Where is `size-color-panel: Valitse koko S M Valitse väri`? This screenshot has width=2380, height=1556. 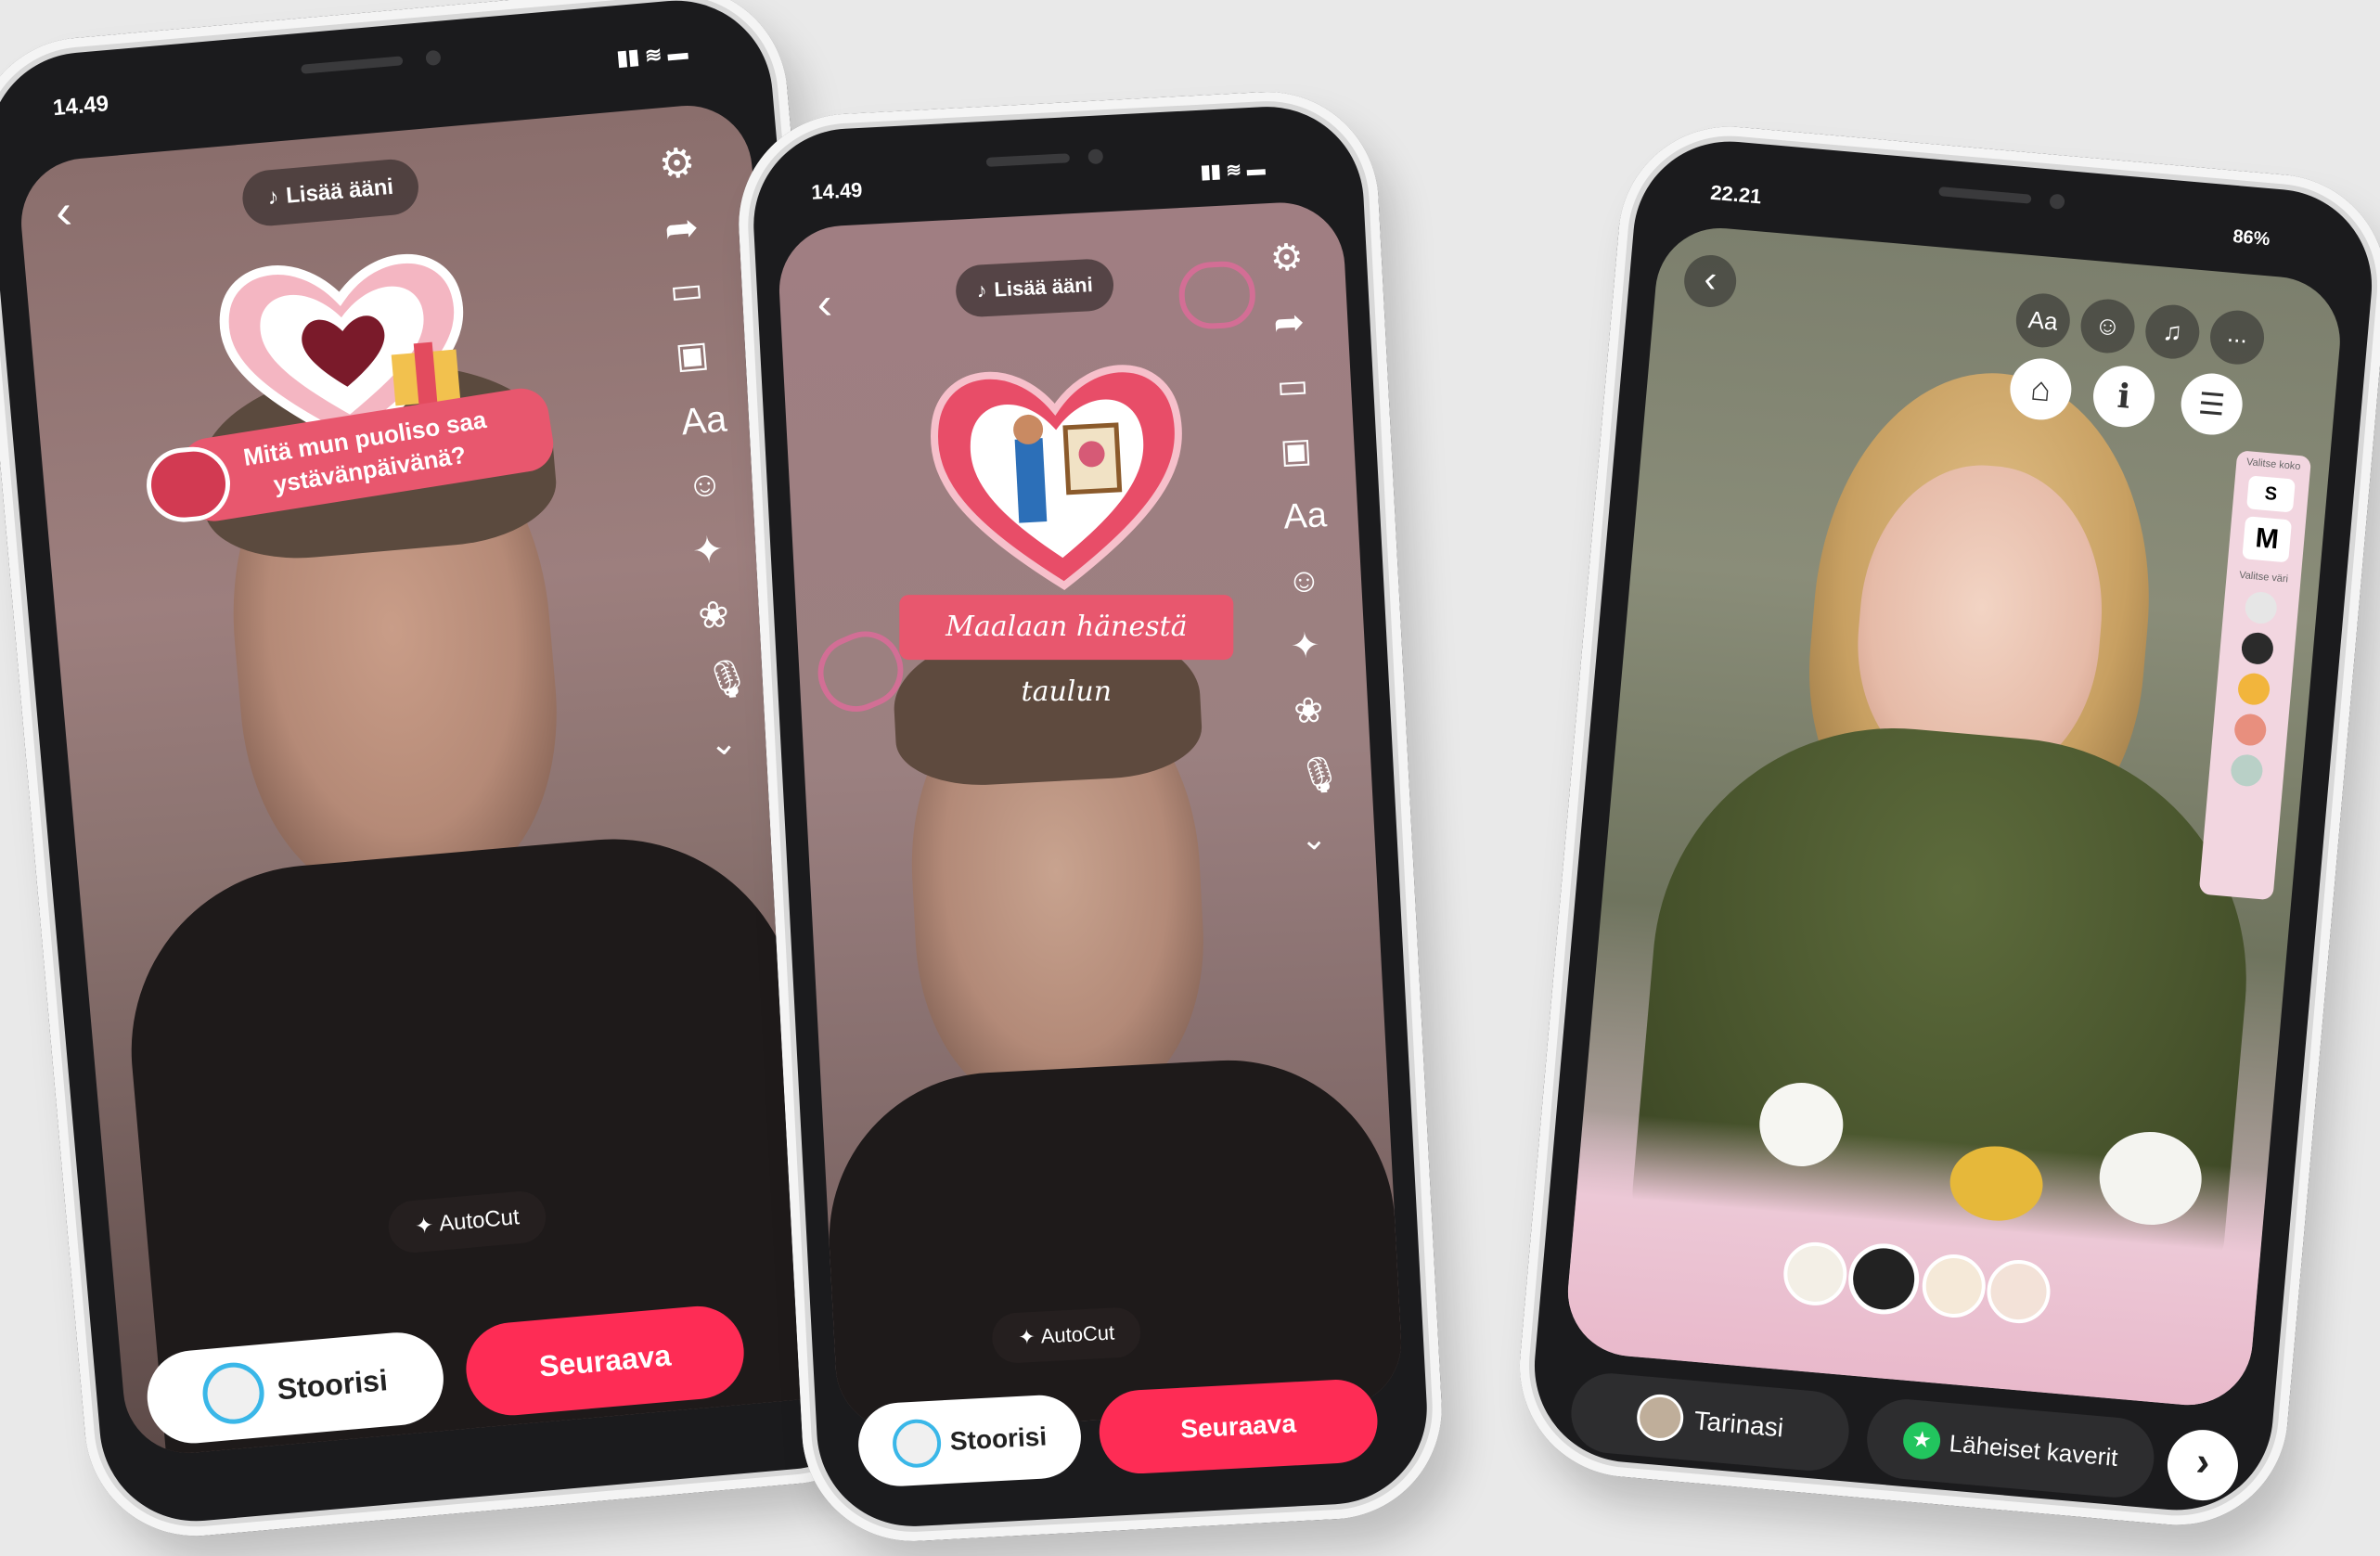
size-color-panel: Valitse koko S M Valitse väri is located at coordinates (2255, 675).